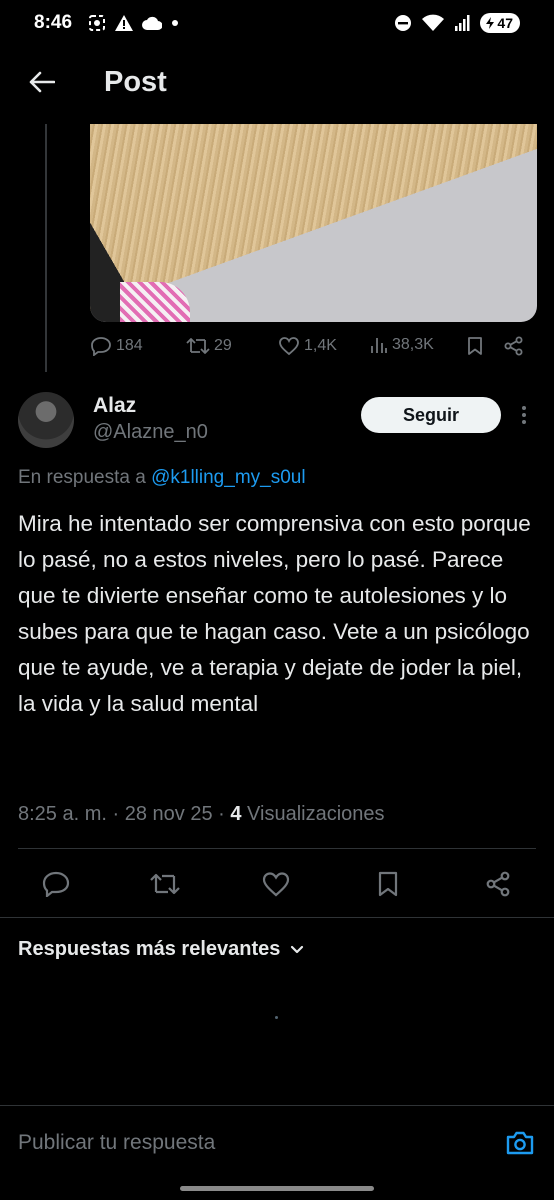 Image resolution: width=554 pixels, height=1200 pixels. What do you see at coordinates (235, 814) in the screenshot?
I see `view-count: 4` at bounding box center [235, 814].